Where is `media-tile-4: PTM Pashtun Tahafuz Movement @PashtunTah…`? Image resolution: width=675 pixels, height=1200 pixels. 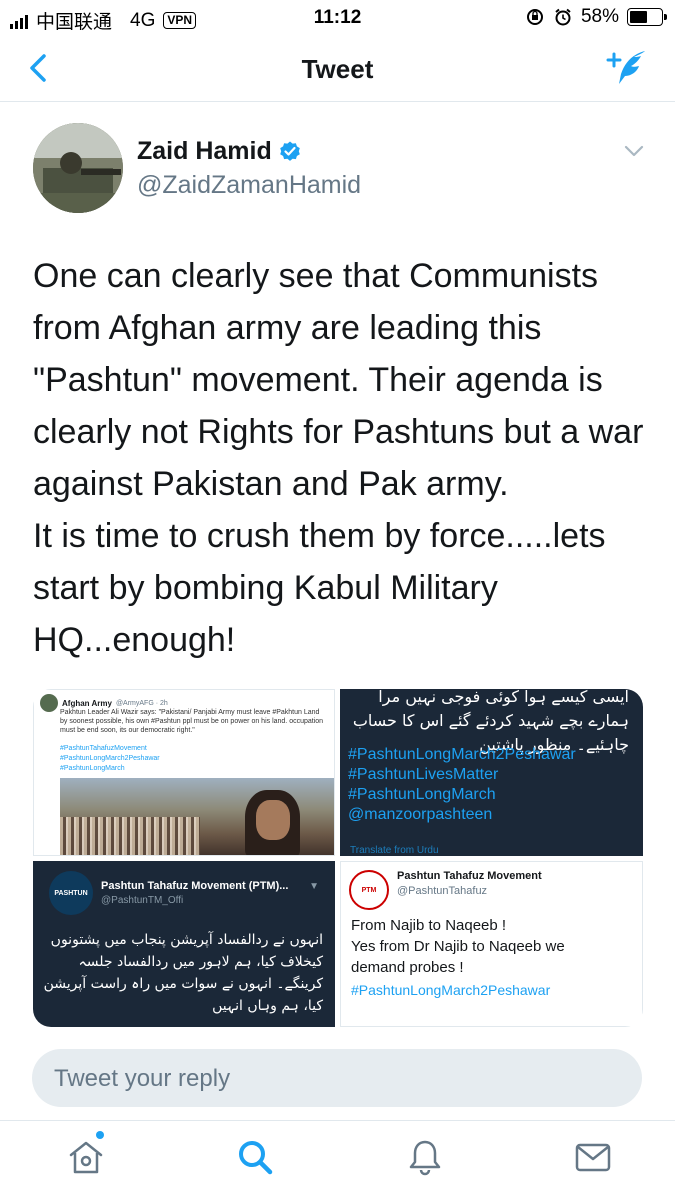
media-tile-4: PTM Pashtun Tahafuz Movement @PashtunTah… is located at coordinates (491, 944).